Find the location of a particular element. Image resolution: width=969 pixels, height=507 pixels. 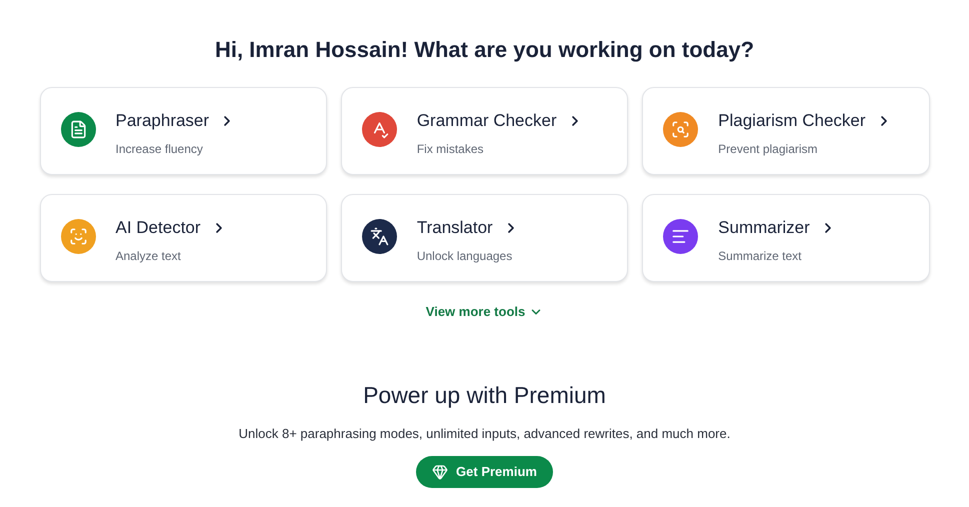

tool-card: Paraphraser Increase fluency is located at coordinates (183, 131).